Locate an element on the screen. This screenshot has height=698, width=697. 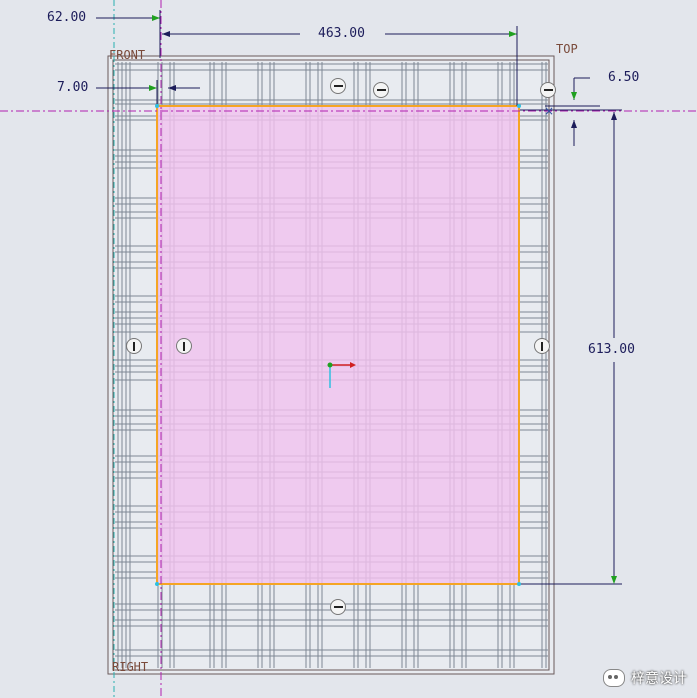
top-right-cross: × is located at coordinates (549, 111).